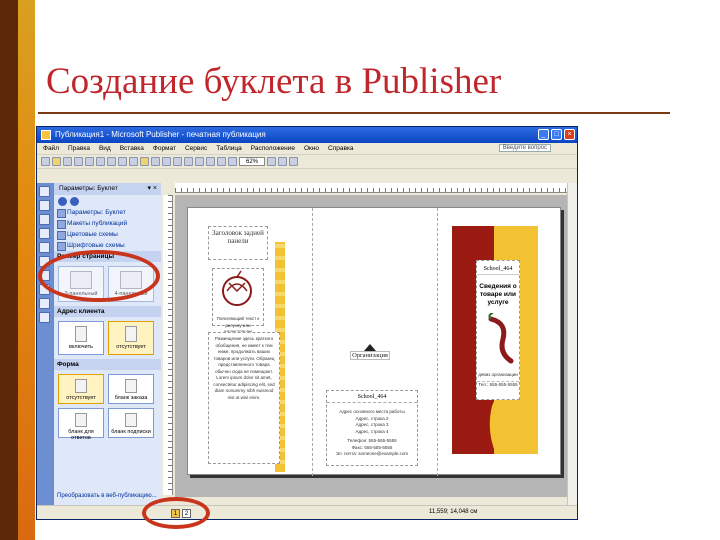 Image resolution: width=720 pixels, height=540 pixels. I want to click on link-publication-designs: Макеты публикаций, so click(107, 223).